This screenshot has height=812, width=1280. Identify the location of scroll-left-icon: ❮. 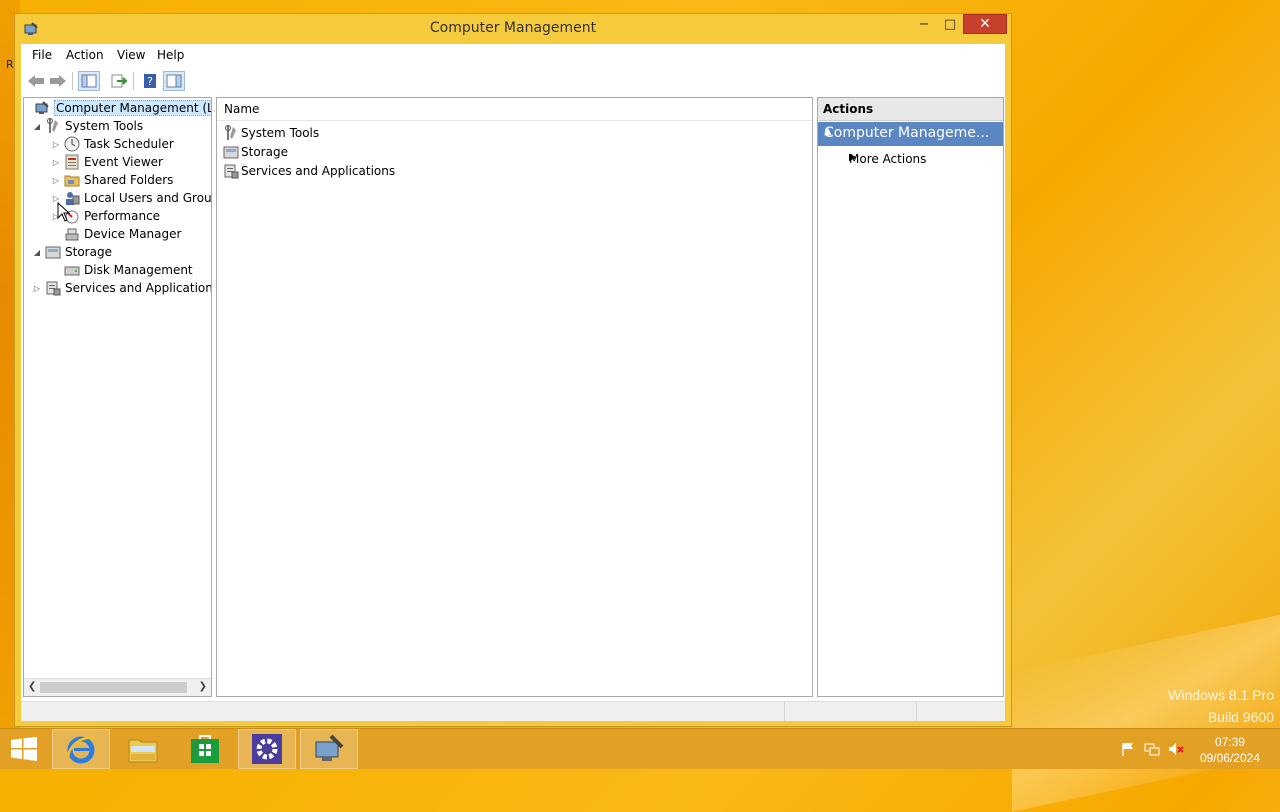
(32, 686).